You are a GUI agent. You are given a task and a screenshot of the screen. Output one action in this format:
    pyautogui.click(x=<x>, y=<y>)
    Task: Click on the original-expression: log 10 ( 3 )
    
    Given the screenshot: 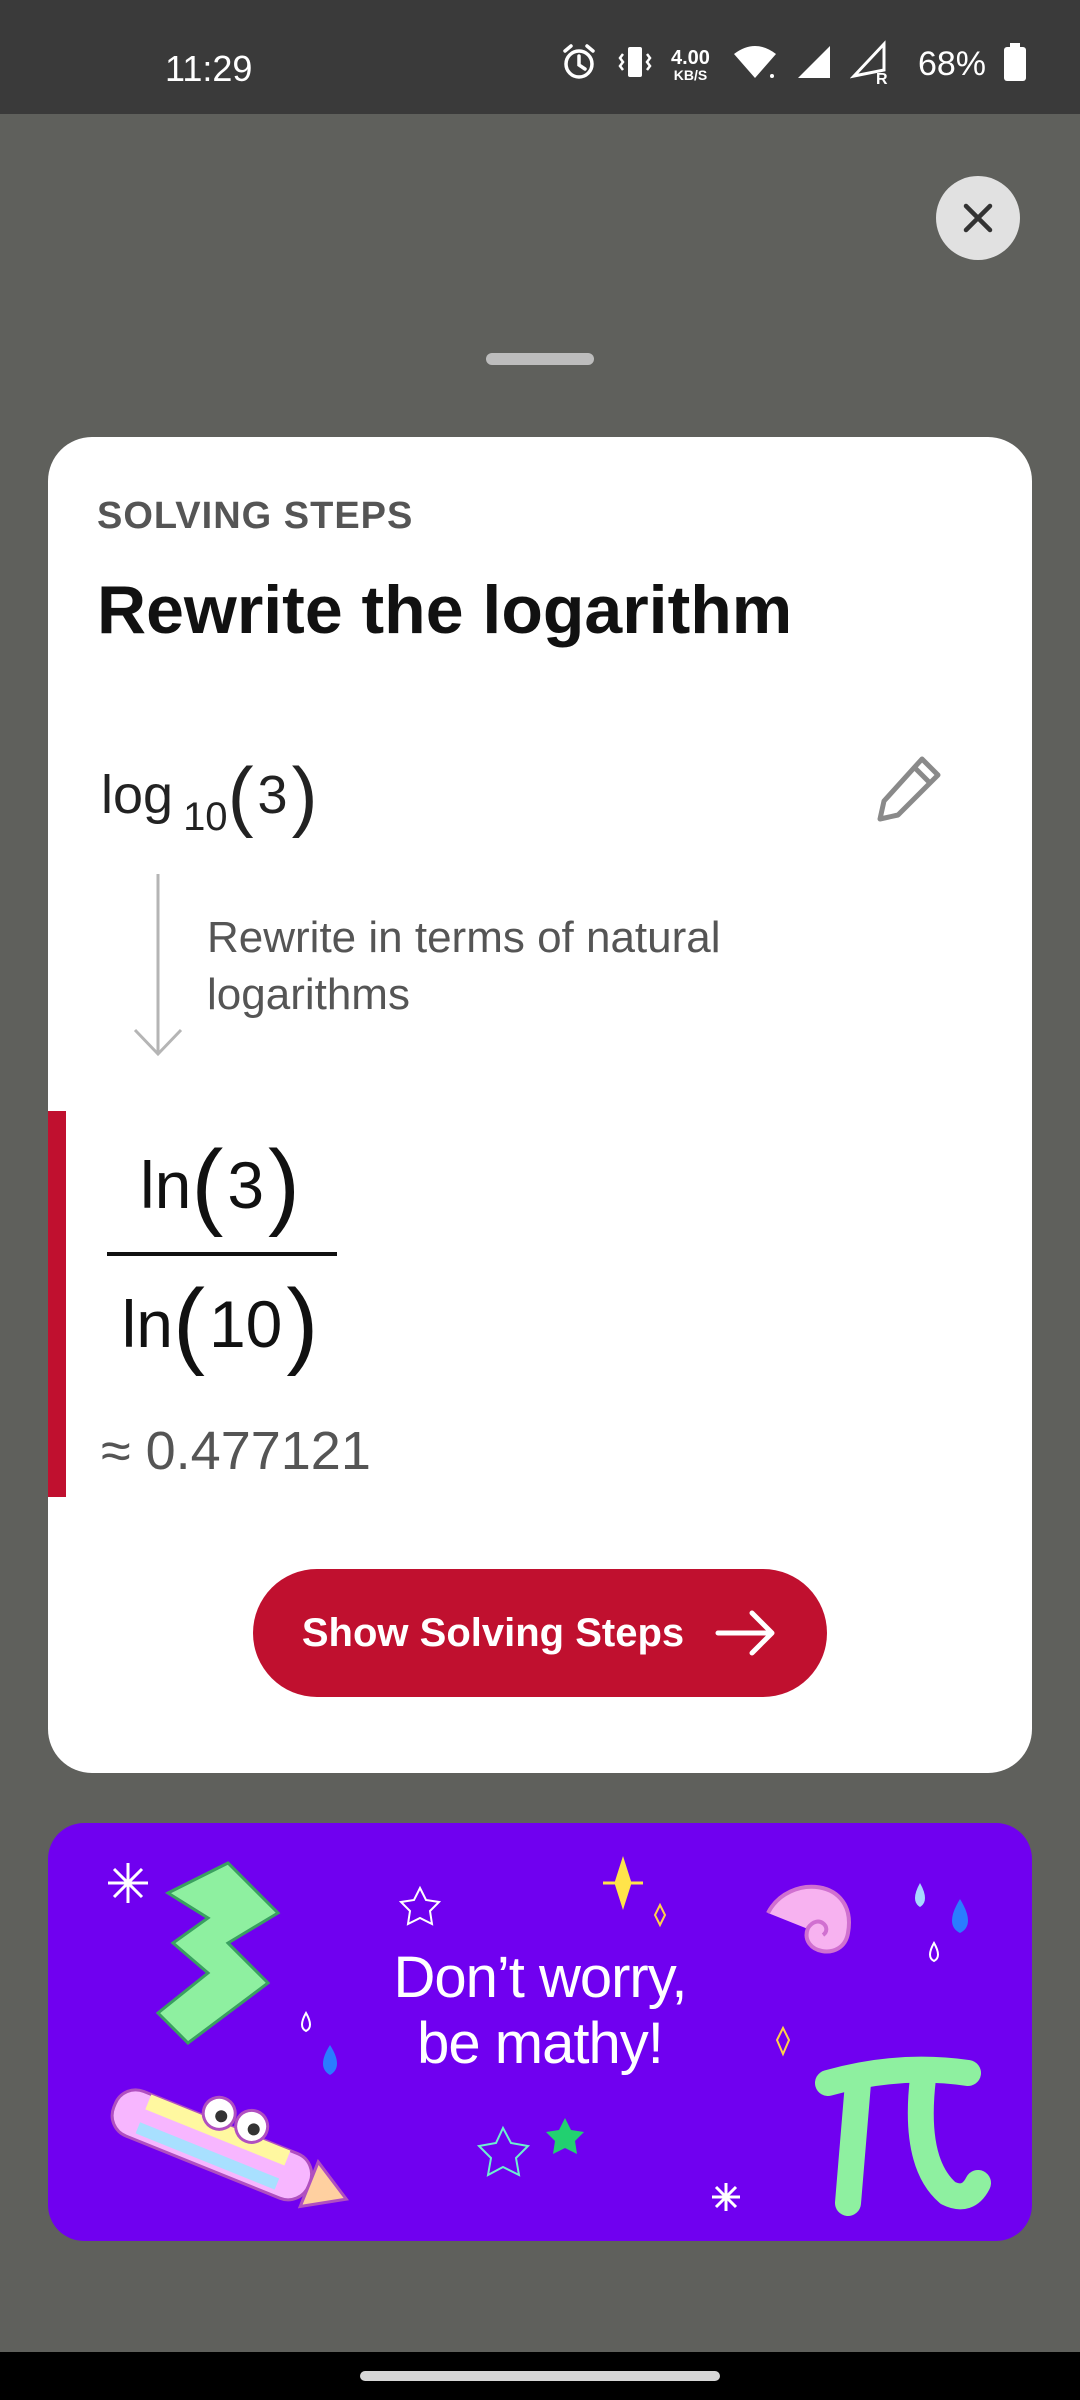 What is the action you would take?
    pyautogui.click(x=209, y=795)
    